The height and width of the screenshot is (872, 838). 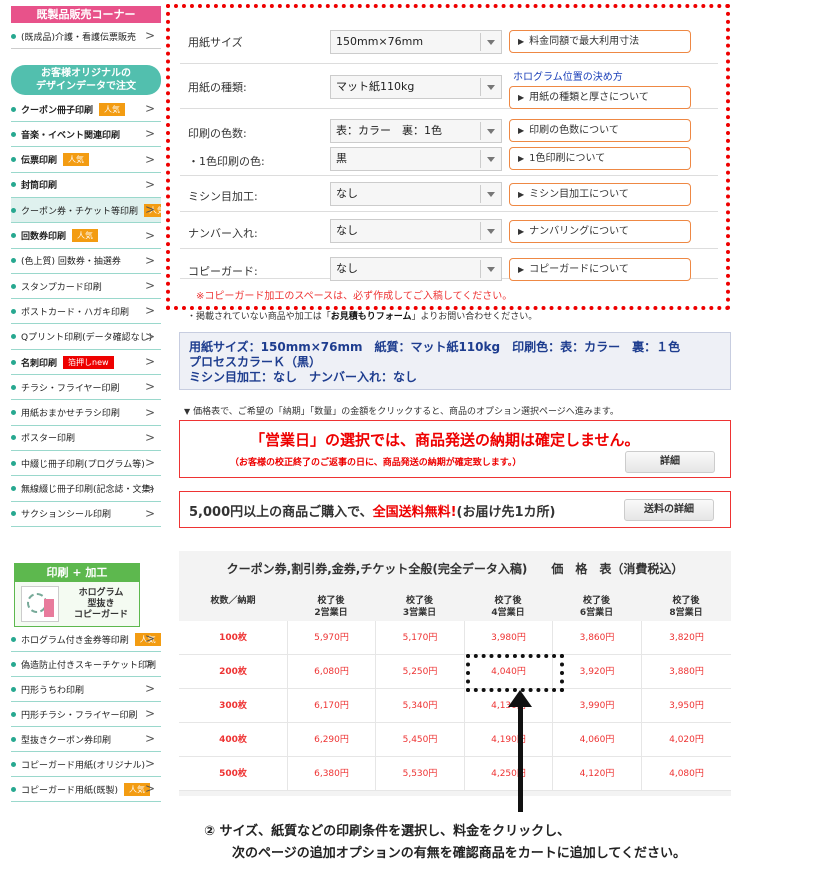 I want to click on option-row-divider, so click(x=449, y=63).